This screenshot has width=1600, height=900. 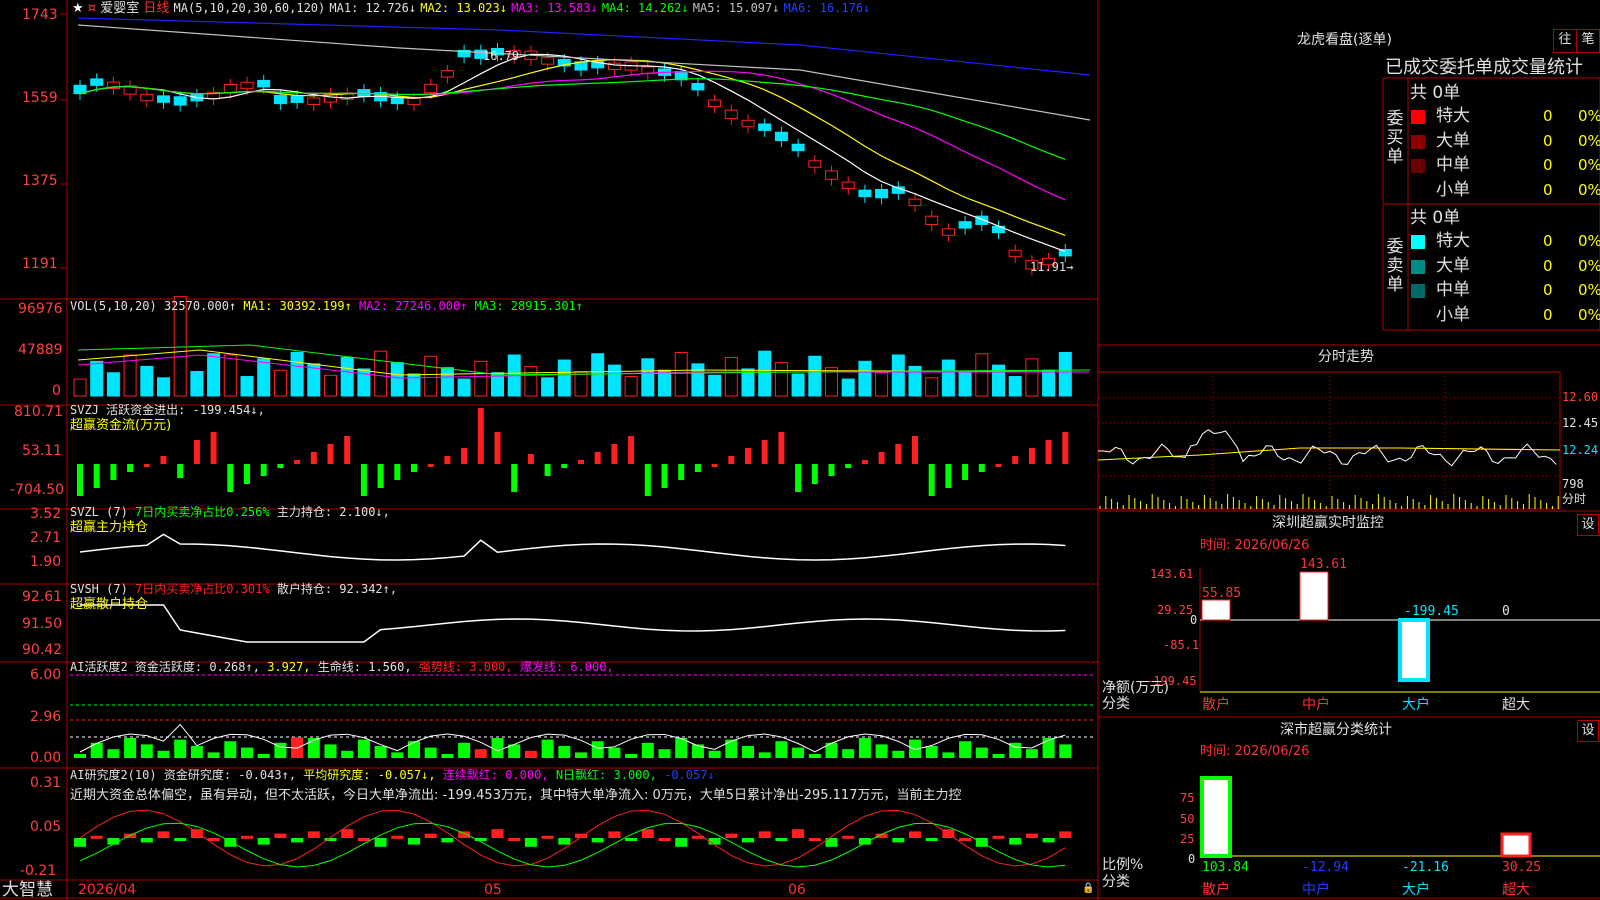 I want to click on wang-button: 往, so click(x=1565, y=41).